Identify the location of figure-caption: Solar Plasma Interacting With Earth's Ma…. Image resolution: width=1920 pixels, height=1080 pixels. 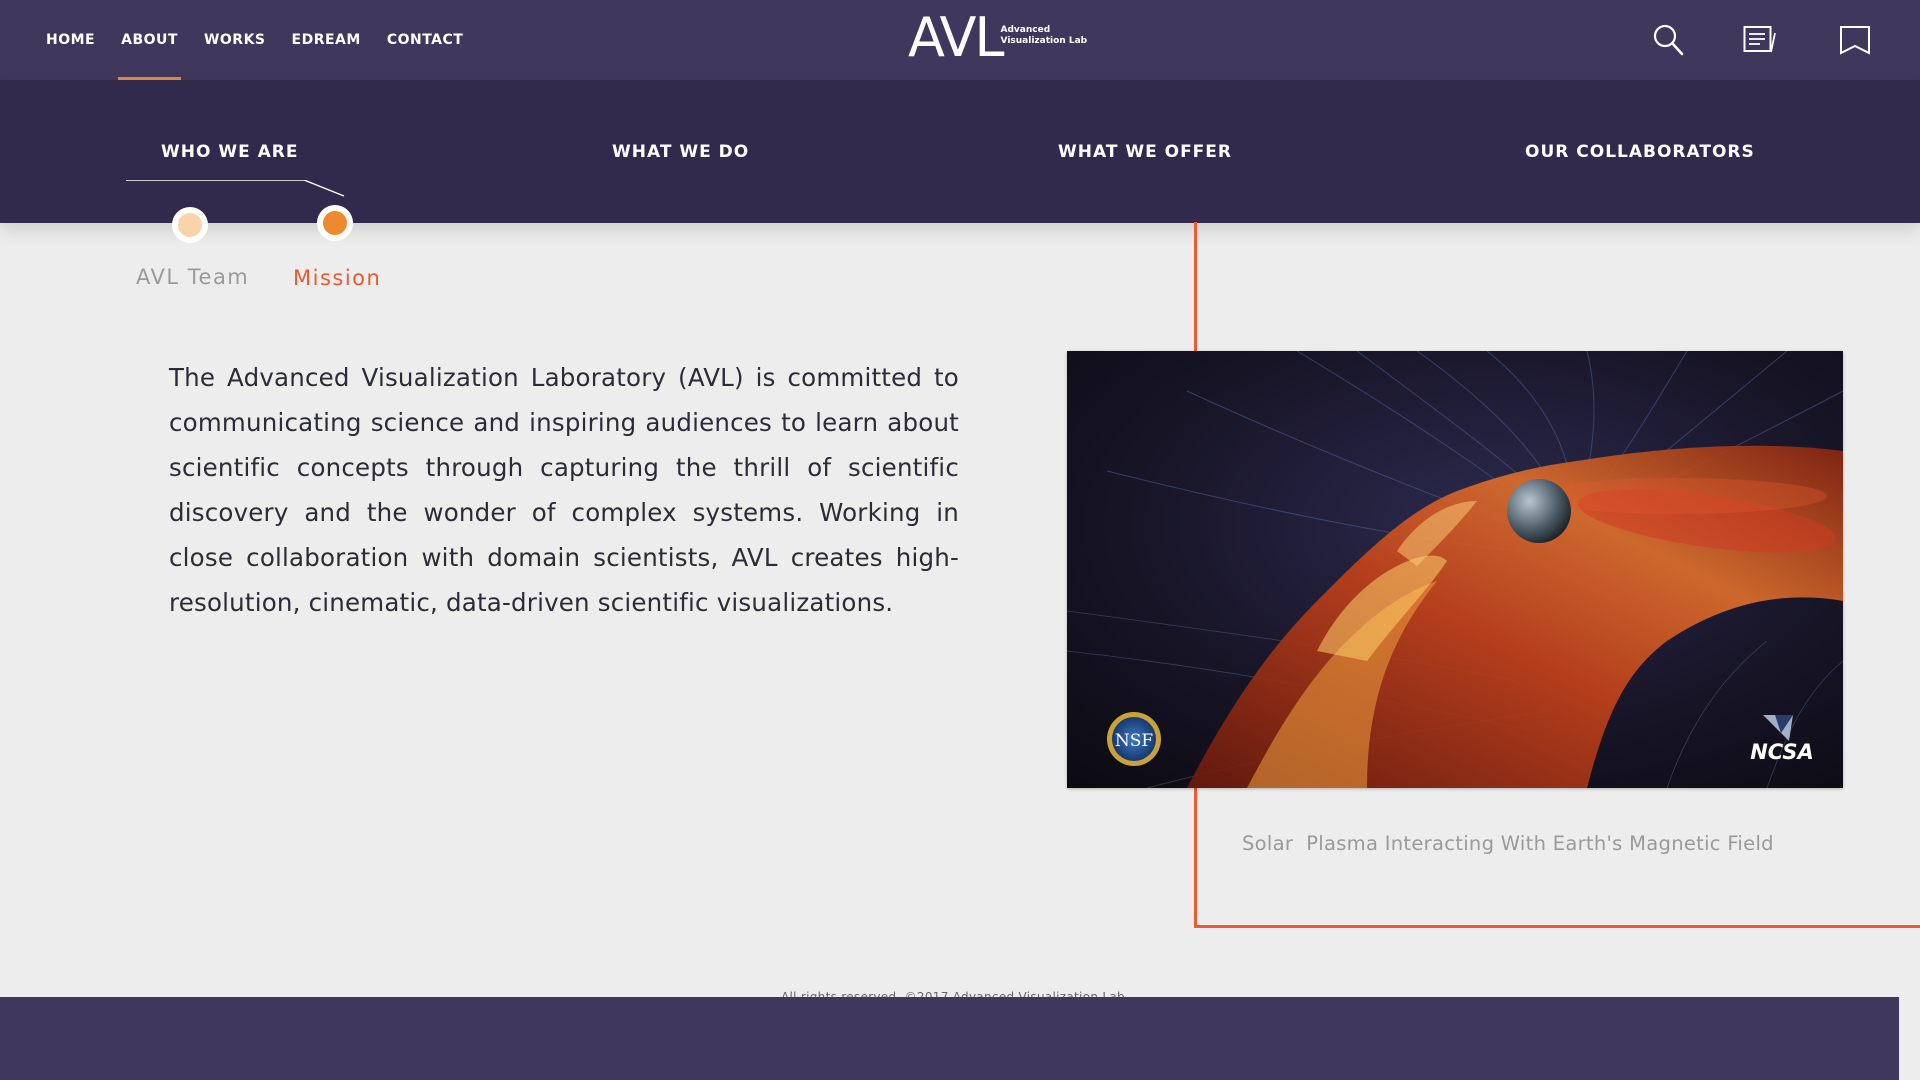
(1508, 843).